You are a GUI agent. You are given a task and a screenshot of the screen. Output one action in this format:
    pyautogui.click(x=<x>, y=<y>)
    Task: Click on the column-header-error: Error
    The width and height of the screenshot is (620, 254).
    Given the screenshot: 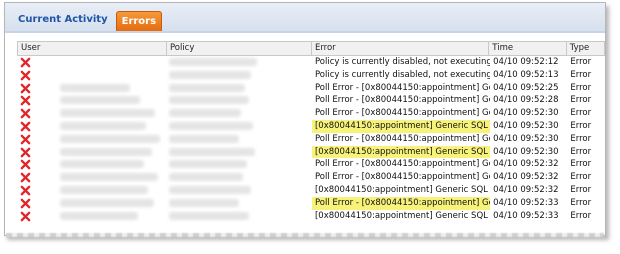 What is the action you would take?
    pyautogui.click(x=401, y=48)
    